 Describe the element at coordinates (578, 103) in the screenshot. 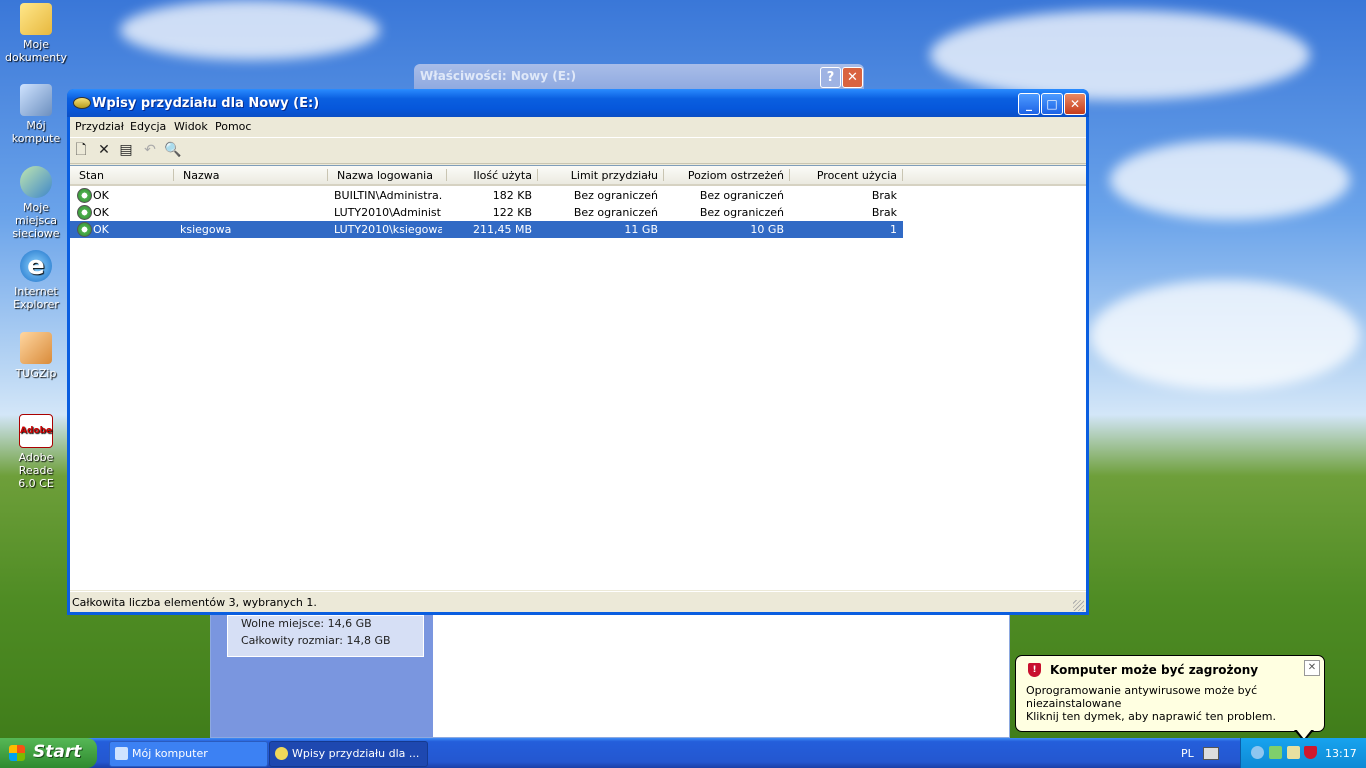

I see `window-titlebar: Wpisy przydziału dla Nowy (E:) _ □ ✕` at that location.